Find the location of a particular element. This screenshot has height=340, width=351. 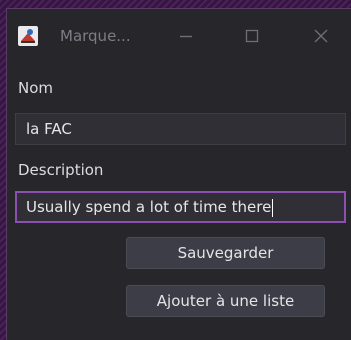

name-field-value: la FAC is located at coordinates (49, 129).